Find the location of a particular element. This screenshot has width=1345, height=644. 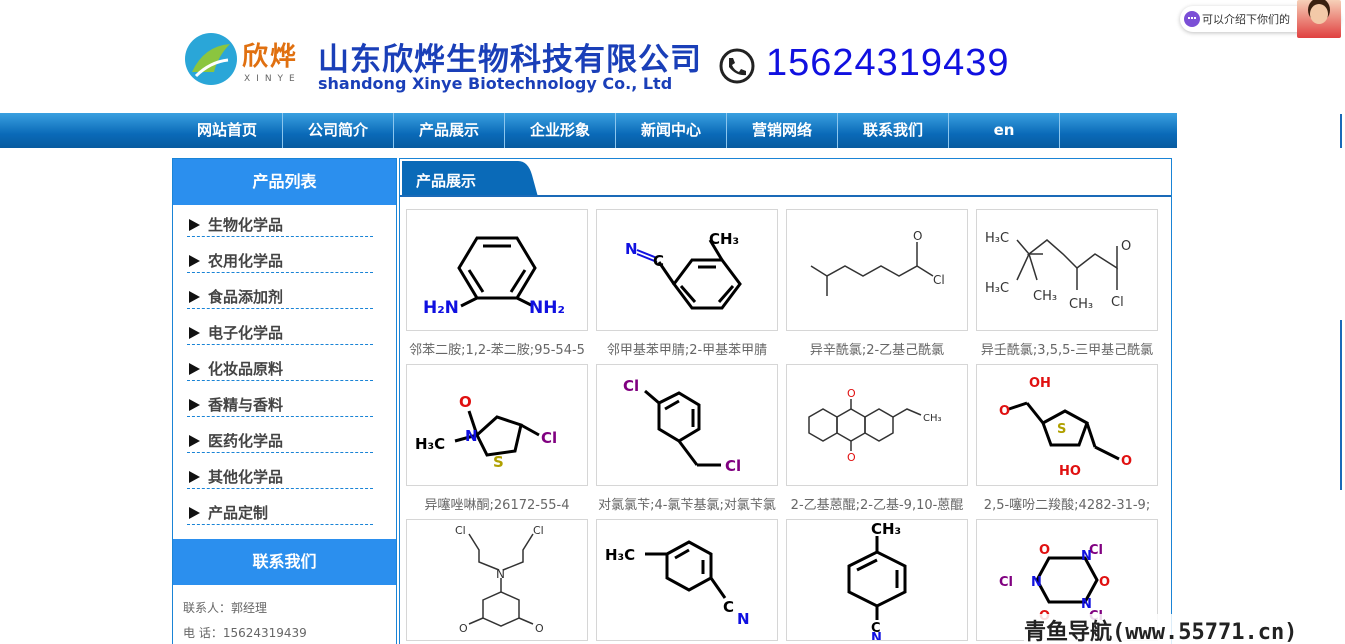

sidebar-item-label: 食品添加剂 is located at coordinates (246, 297).